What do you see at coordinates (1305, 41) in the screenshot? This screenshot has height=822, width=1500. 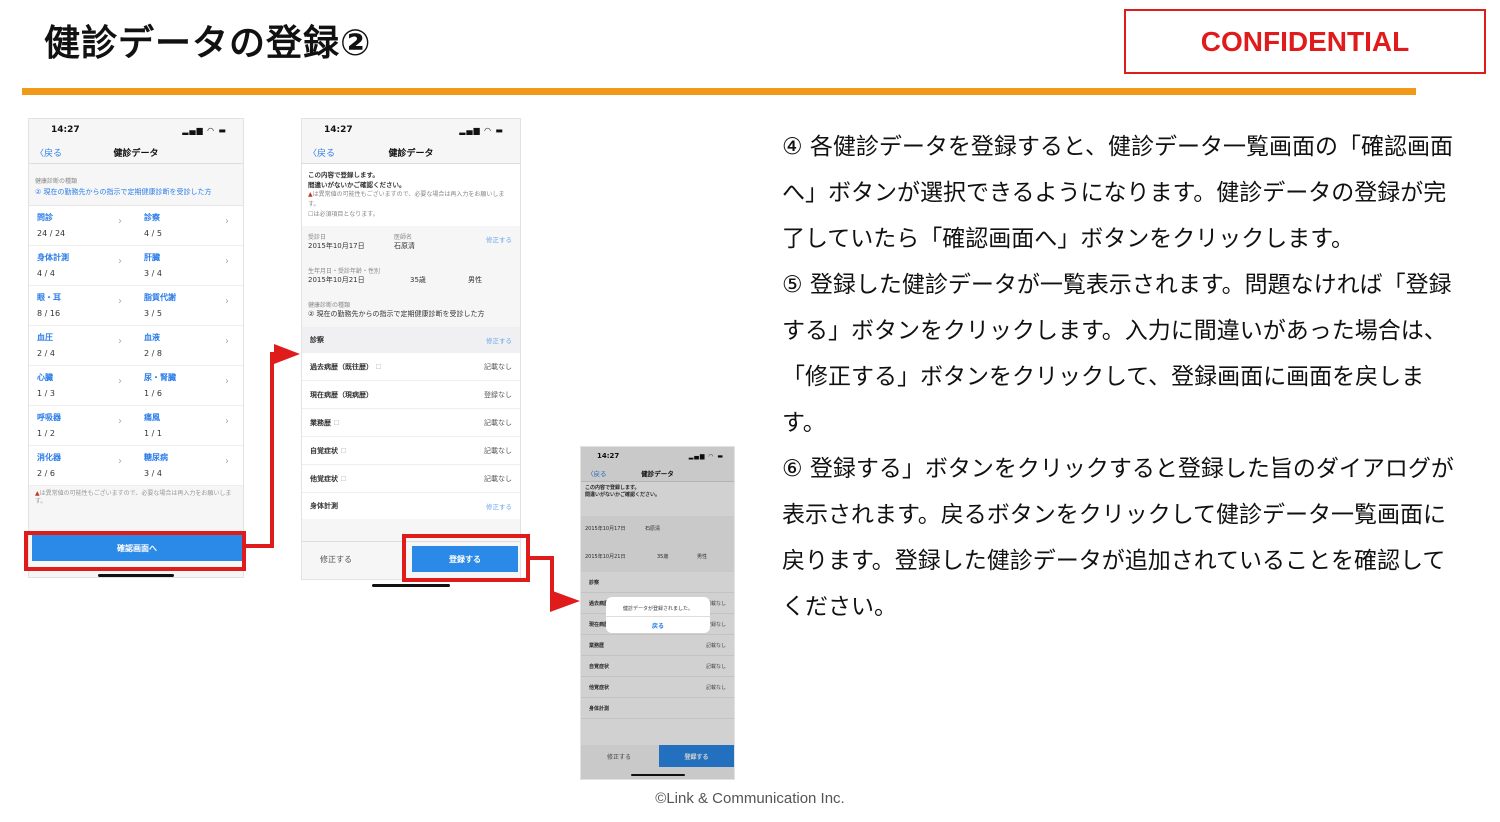 I see `confidential-label: CONFIDENTIAL` at bounding box center [1305, 41].